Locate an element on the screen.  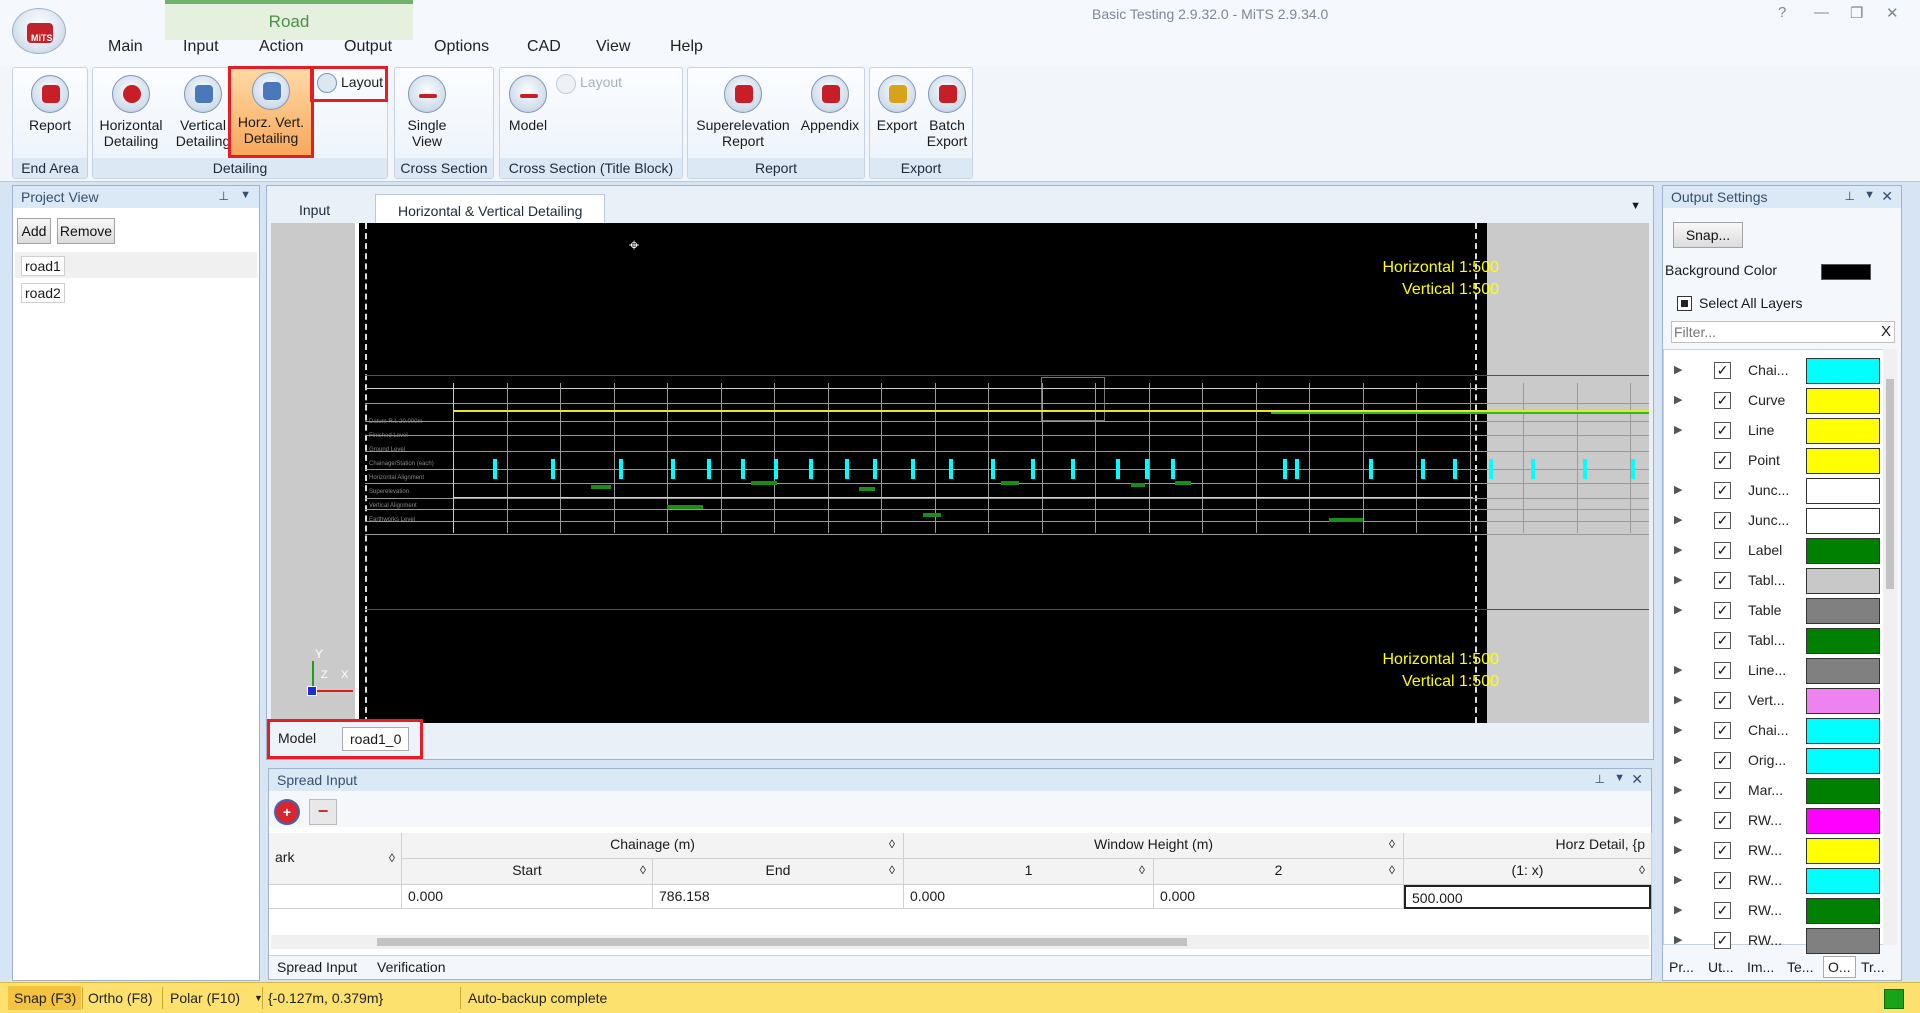
menu-view: View is located at coordinates (613, 50).